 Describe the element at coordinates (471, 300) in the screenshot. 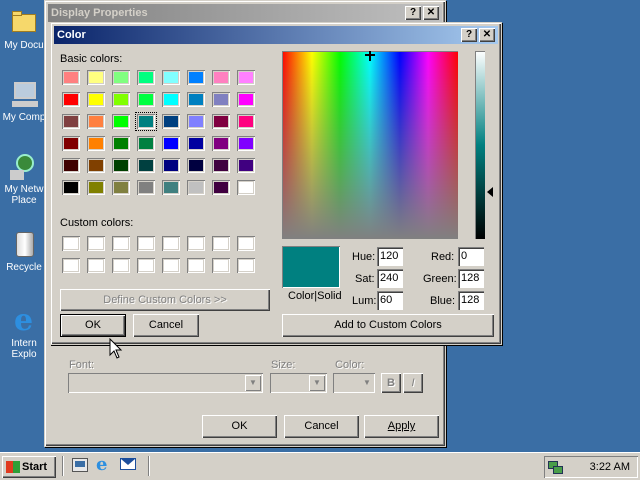

I see `blue-field: 128` at that location.